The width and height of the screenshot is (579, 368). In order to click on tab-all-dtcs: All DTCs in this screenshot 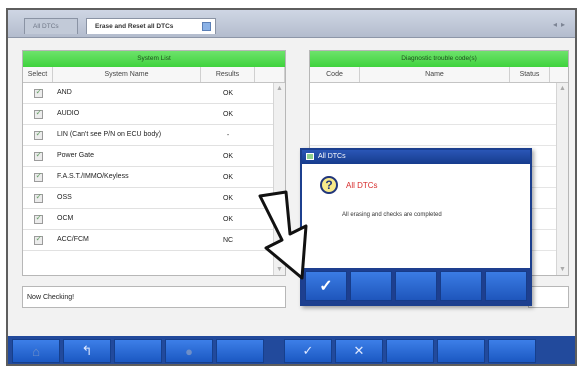, I will do `click(51, 26)`.